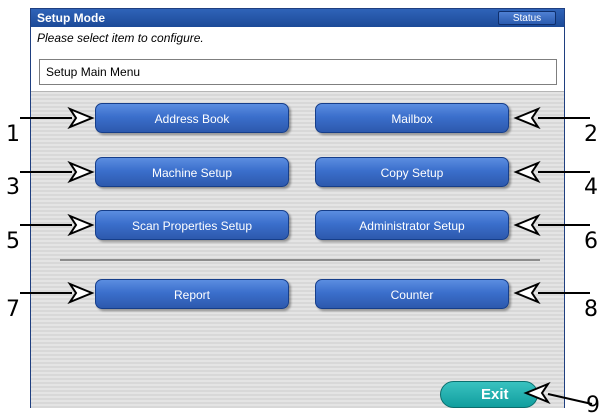 The width and height of the screenshot is (600, 418). Describe the element at coordinates (591, 241) in the screenshot. I see `callout-6: 6` at that location.